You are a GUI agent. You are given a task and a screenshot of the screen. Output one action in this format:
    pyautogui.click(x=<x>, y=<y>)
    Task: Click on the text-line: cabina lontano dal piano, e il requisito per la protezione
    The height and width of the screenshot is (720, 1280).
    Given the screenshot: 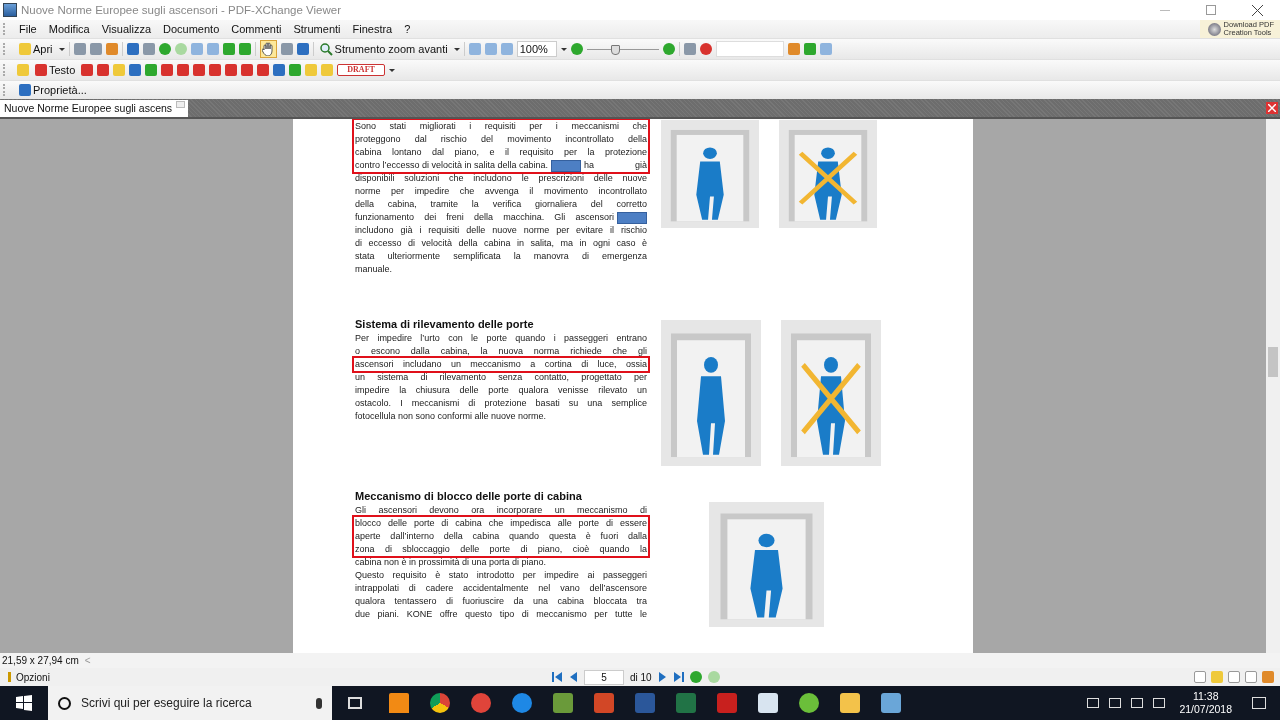 What is the action you would take?
    pyautogui.click(x=501, y=152)
    